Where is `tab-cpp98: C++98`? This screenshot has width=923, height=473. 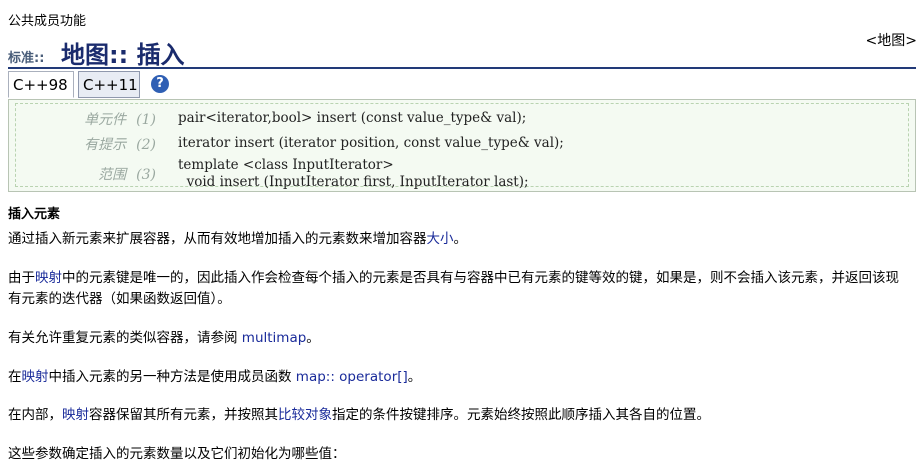
tab-cpp98: C++98 is located at coordinates (41, 84).